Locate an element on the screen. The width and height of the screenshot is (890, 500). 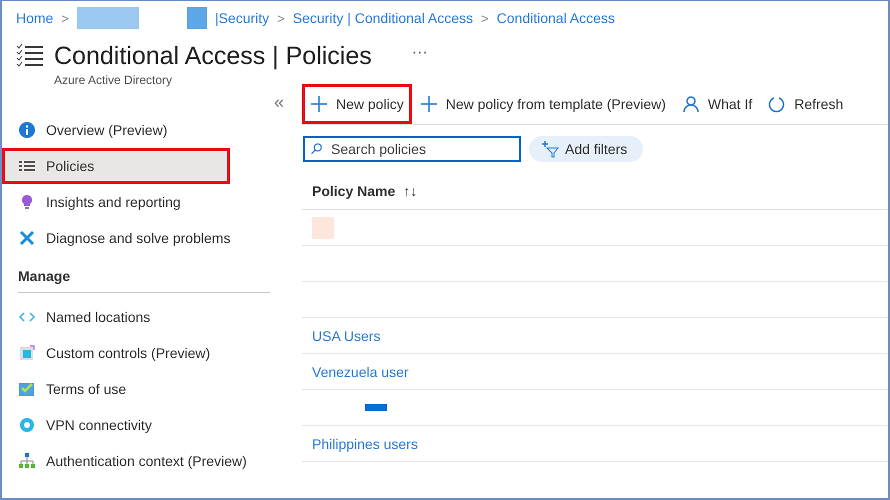
breadcrumb-link: Home is located at coordinates (35, 18).